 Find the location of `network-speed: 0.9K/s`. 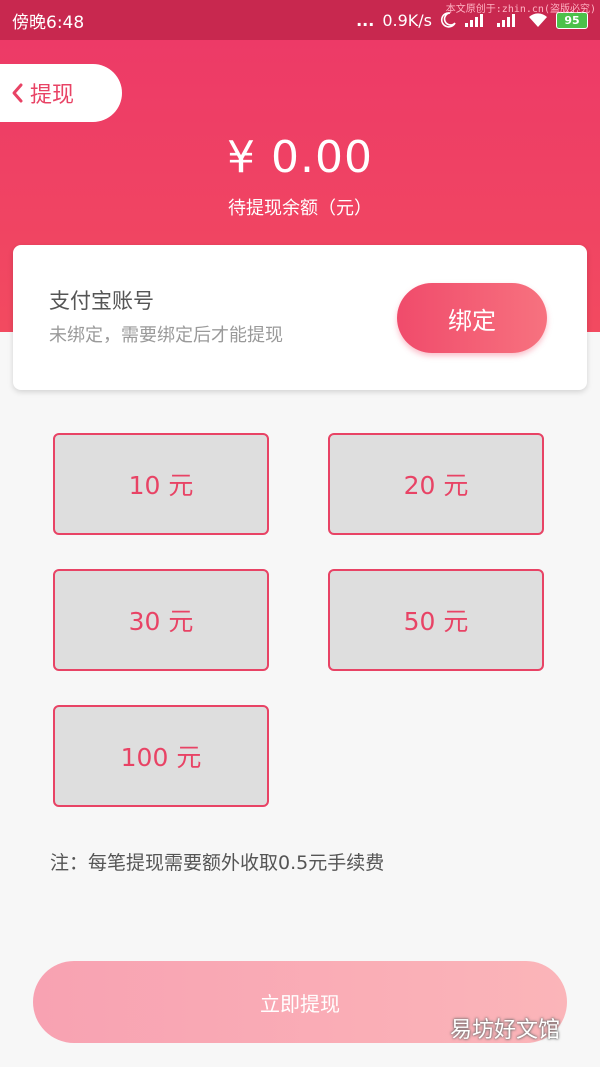

network-speed: 0.9K/s is located at coordinates (407, 20).